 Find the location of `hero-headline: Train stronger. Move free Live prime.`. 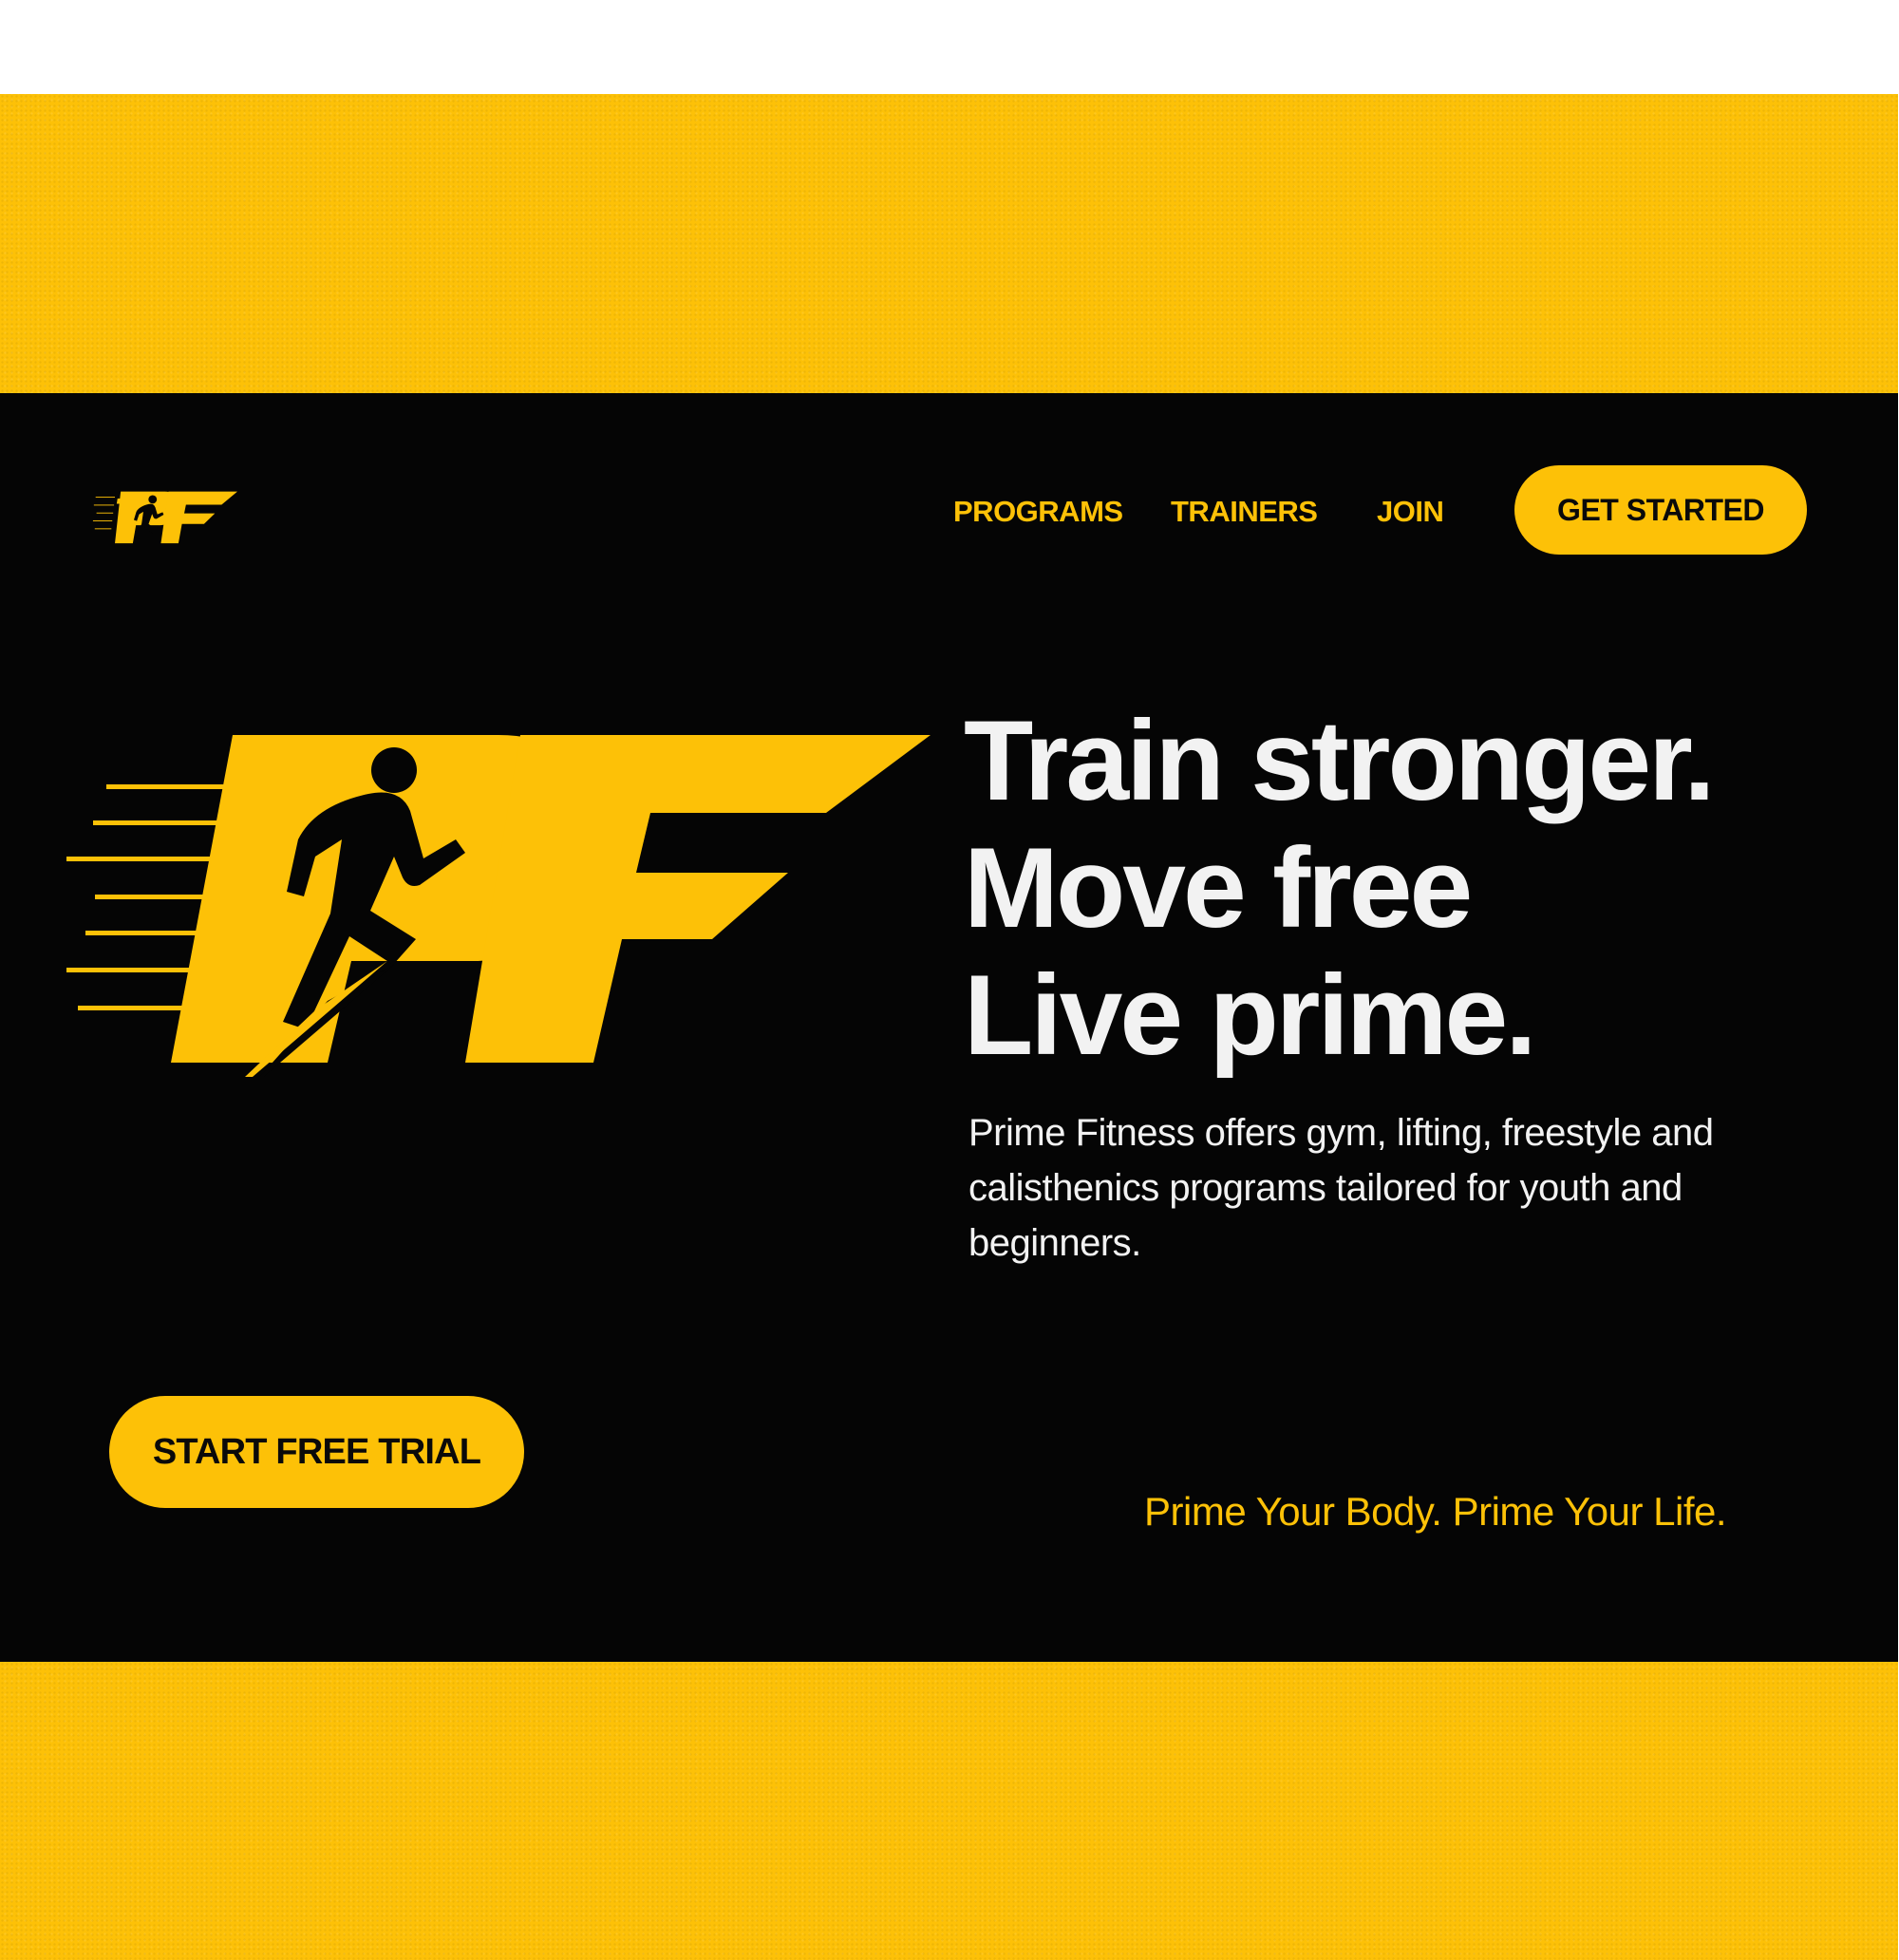

hero-headline: Train stronger. Move free Live prime. is located at coordinates (1391, 888).